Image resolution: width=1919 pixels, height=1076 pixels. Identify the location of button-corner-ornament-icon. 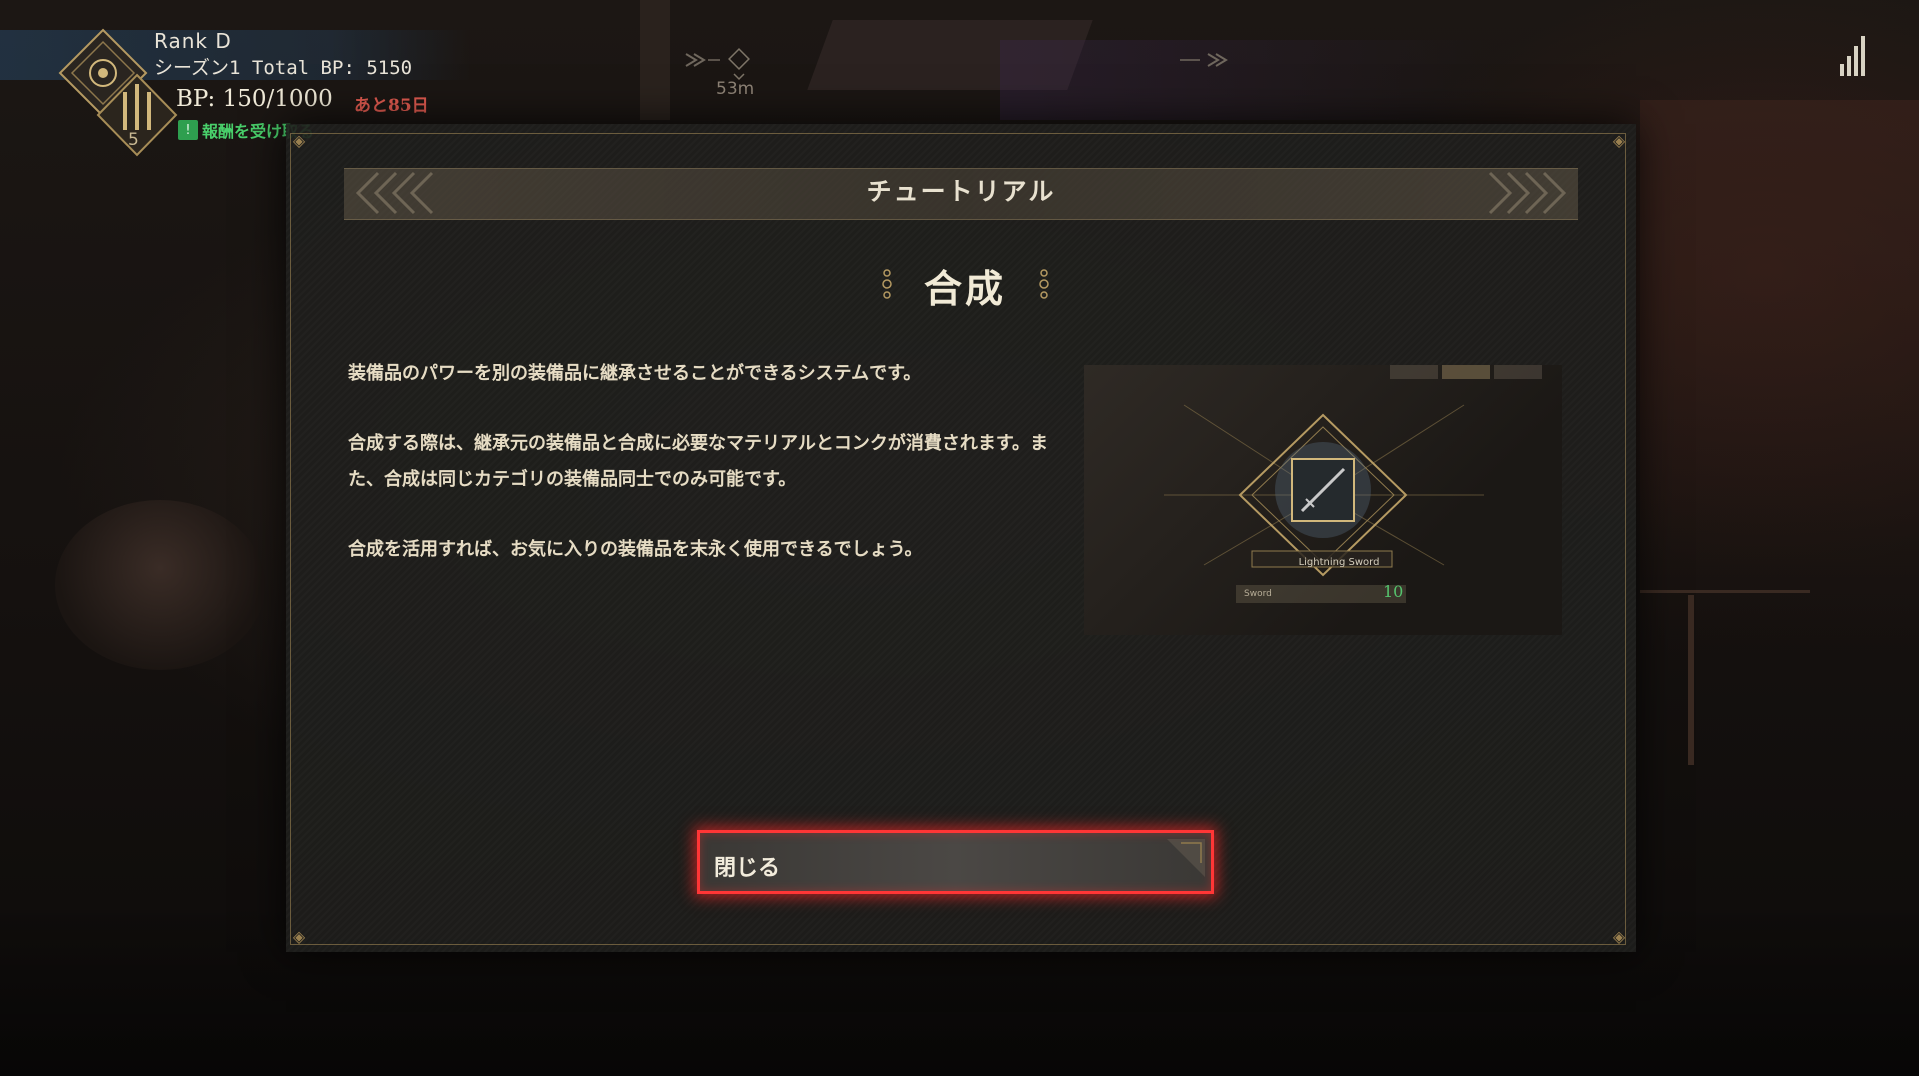
(1186, 858).